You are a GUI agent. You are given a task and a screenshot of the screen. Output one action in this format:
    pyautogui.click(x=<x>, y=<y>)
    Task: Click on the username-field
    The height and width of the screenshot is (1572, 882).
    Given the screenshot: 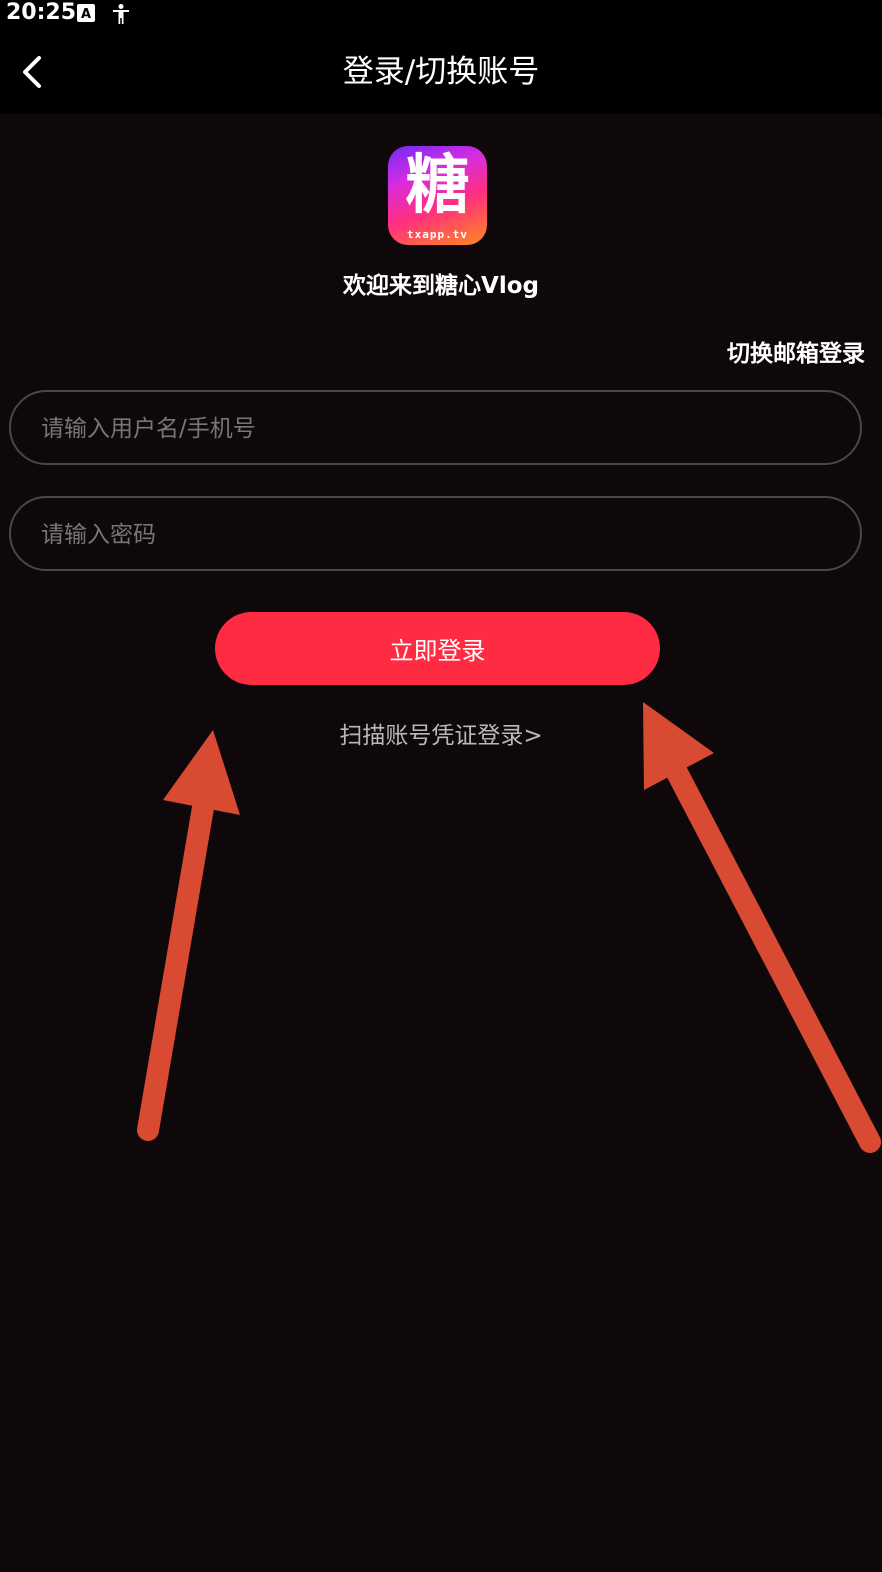 What is the action you would take?
    pyautogui.click(x=435, y=427)
    